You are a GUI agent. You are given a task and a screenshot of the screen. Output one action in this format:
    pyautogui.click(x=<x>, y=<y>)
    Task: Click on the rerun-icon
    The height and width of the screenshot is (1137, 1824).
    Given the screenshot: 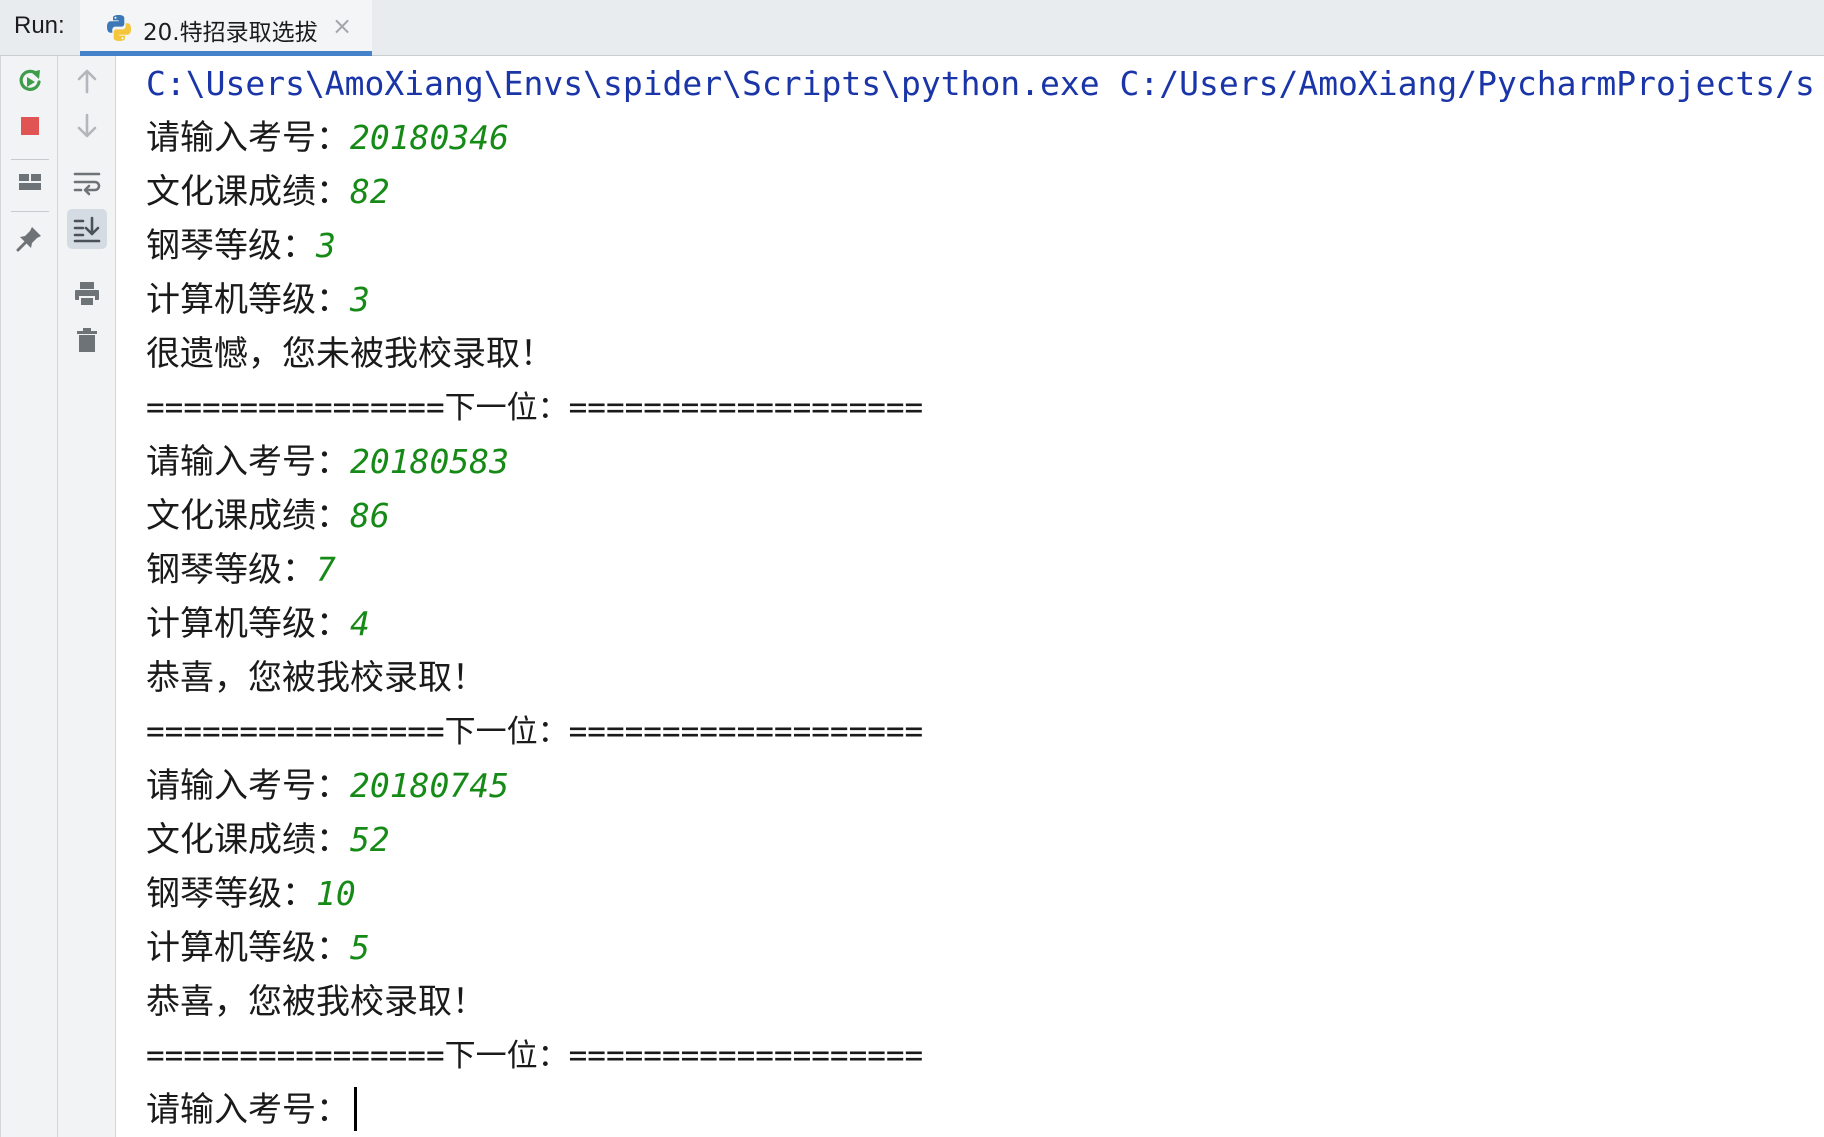 What is the action you would take?
    pyautogui.click(x=30, y=81)
    